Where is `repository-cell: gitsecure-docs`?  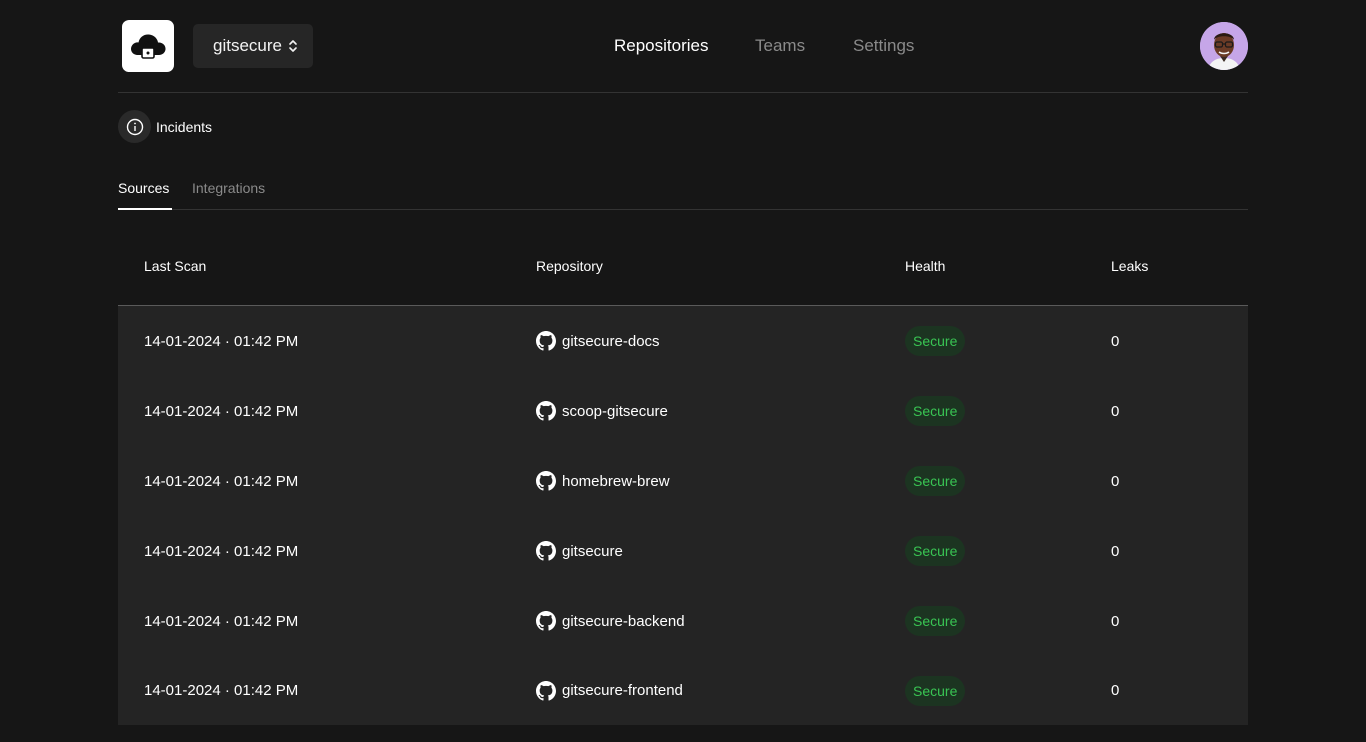 repository-cell: gitsecure-docs is located at coordinates (598, 341).